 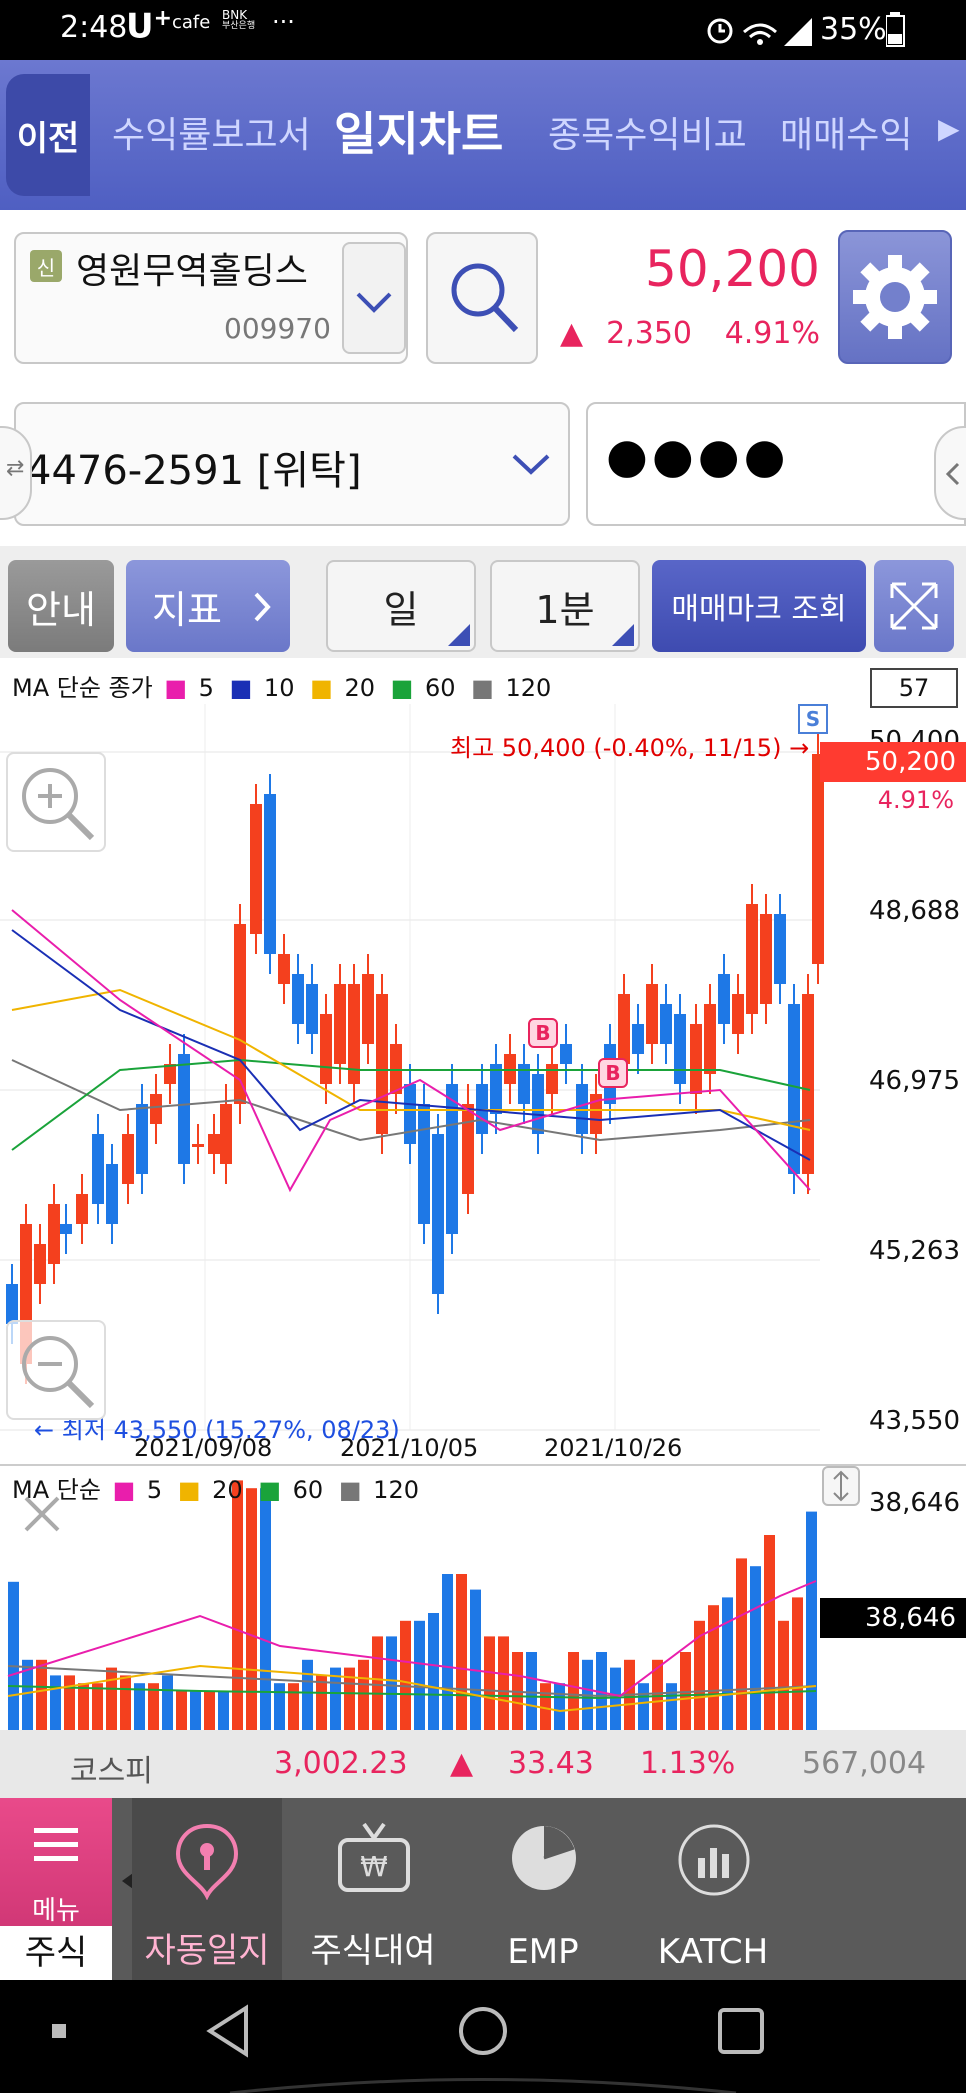 What do you see at coordinates (565, 606) in the screenshot?
I see `interval-select: 1분` at bounding box center [565, 606].